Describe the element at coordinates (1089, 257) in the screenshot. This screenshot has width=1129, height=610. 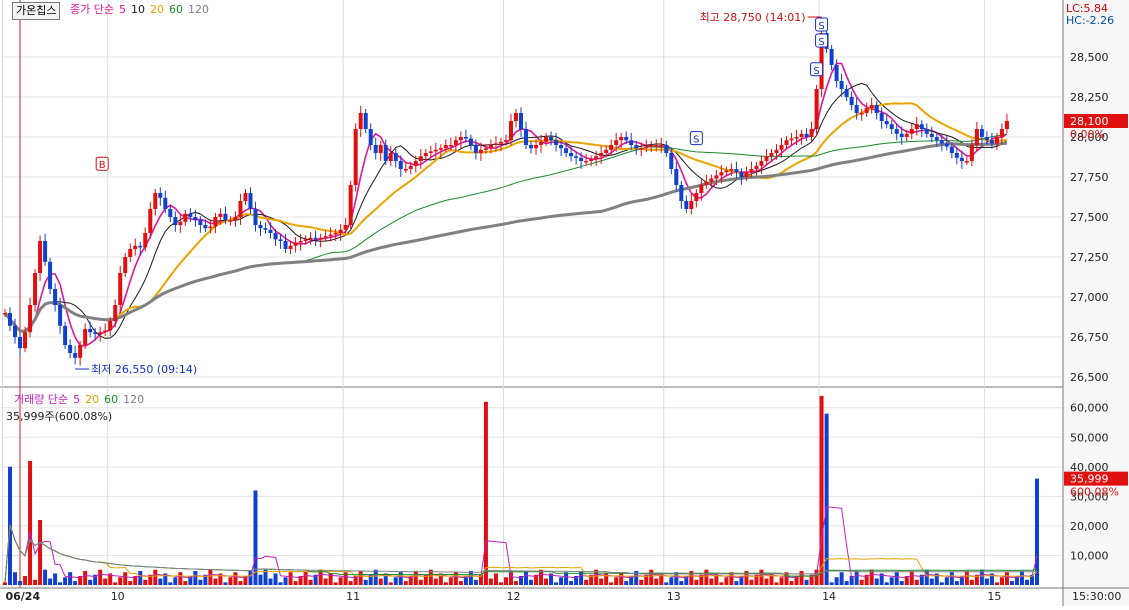
I see `price-tick-label: 27,250` at that location.